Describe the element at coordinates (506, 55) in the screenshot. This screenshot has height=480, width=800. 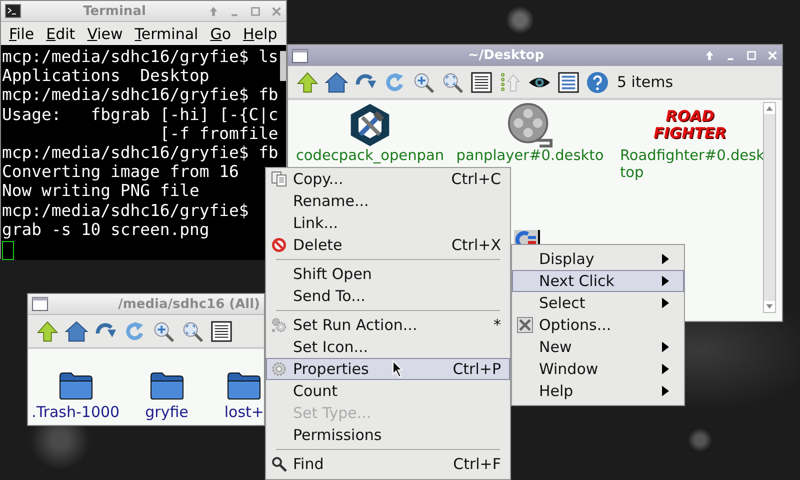
I see `window-title: ~/Desktop` at that location.